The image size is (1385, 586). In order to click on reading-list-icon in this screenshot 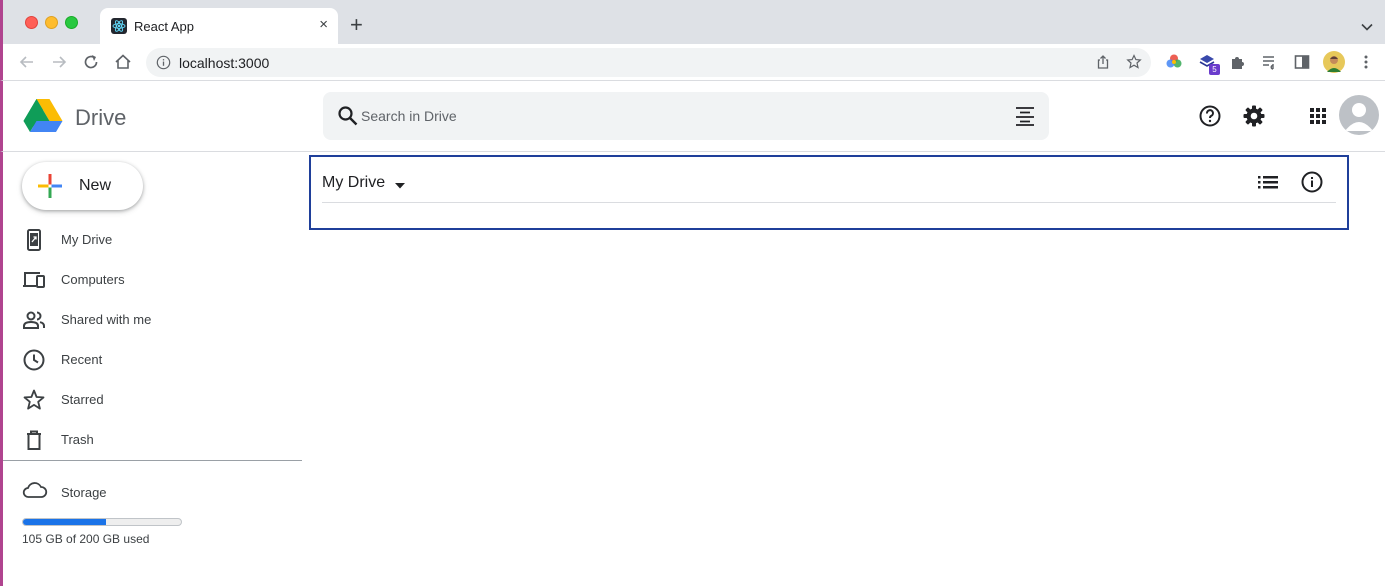, I will do `click(1270, 62)`.